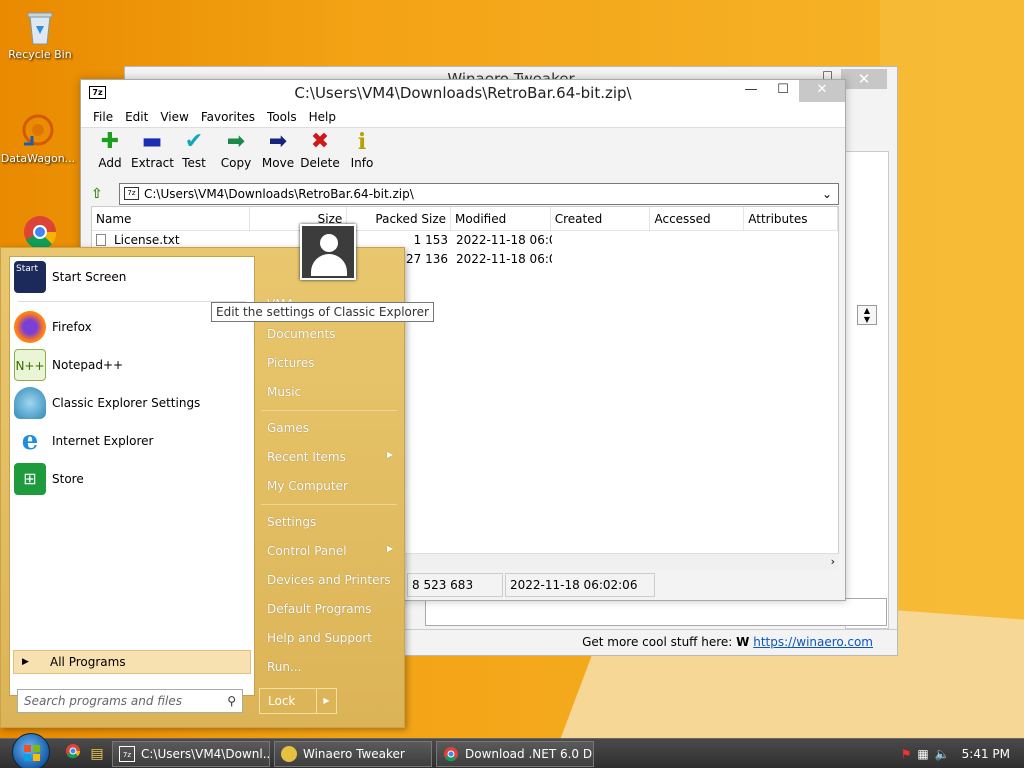 Image resolution: width=1024 pixels, height=768 pixels. Describe the element at coordinates (103, 116) in the screenshot. I see `menu-file: File` at that location.